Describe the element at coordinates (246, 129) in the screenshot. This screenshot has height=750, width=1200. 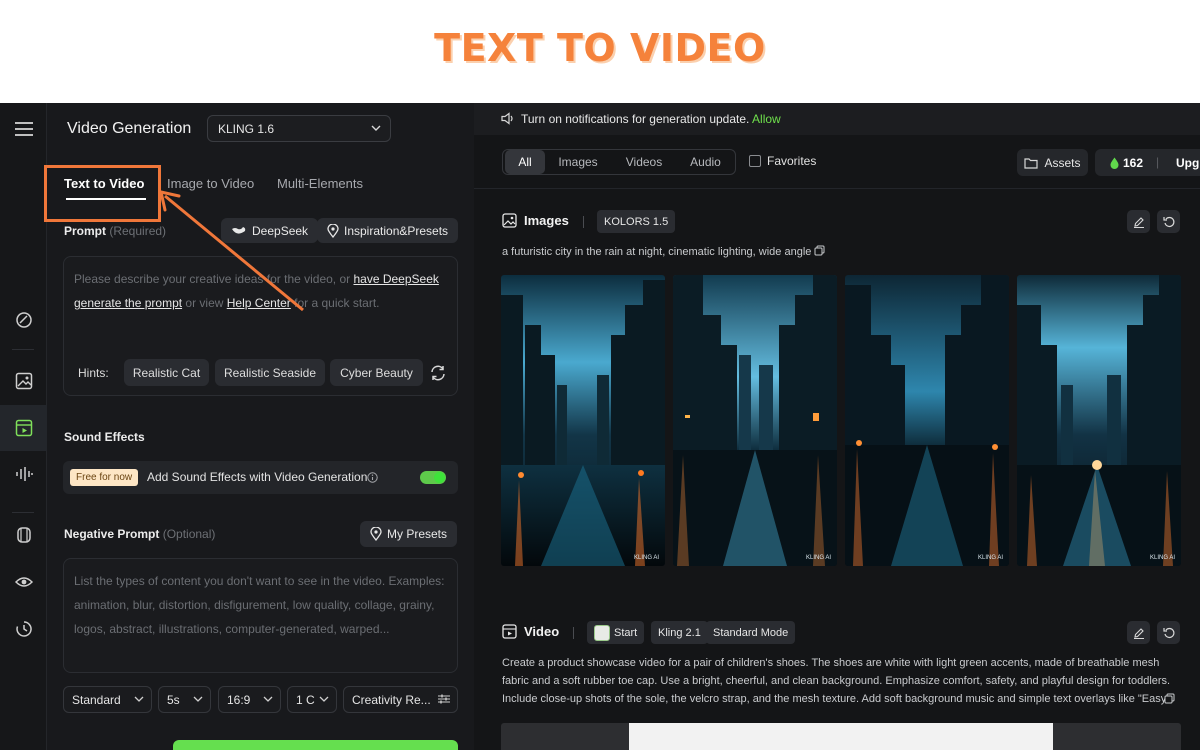
I see `model-select-value: KLING 1.6` at that location.